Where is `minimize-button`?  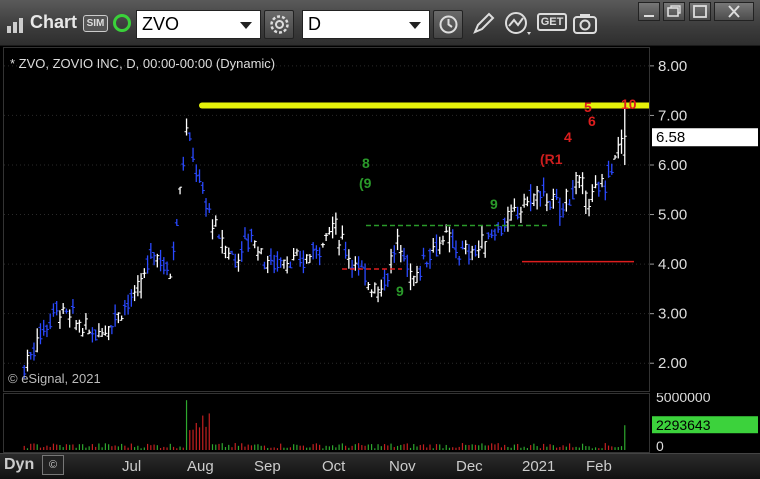 minimize-button is located at coordinates (649, 11).